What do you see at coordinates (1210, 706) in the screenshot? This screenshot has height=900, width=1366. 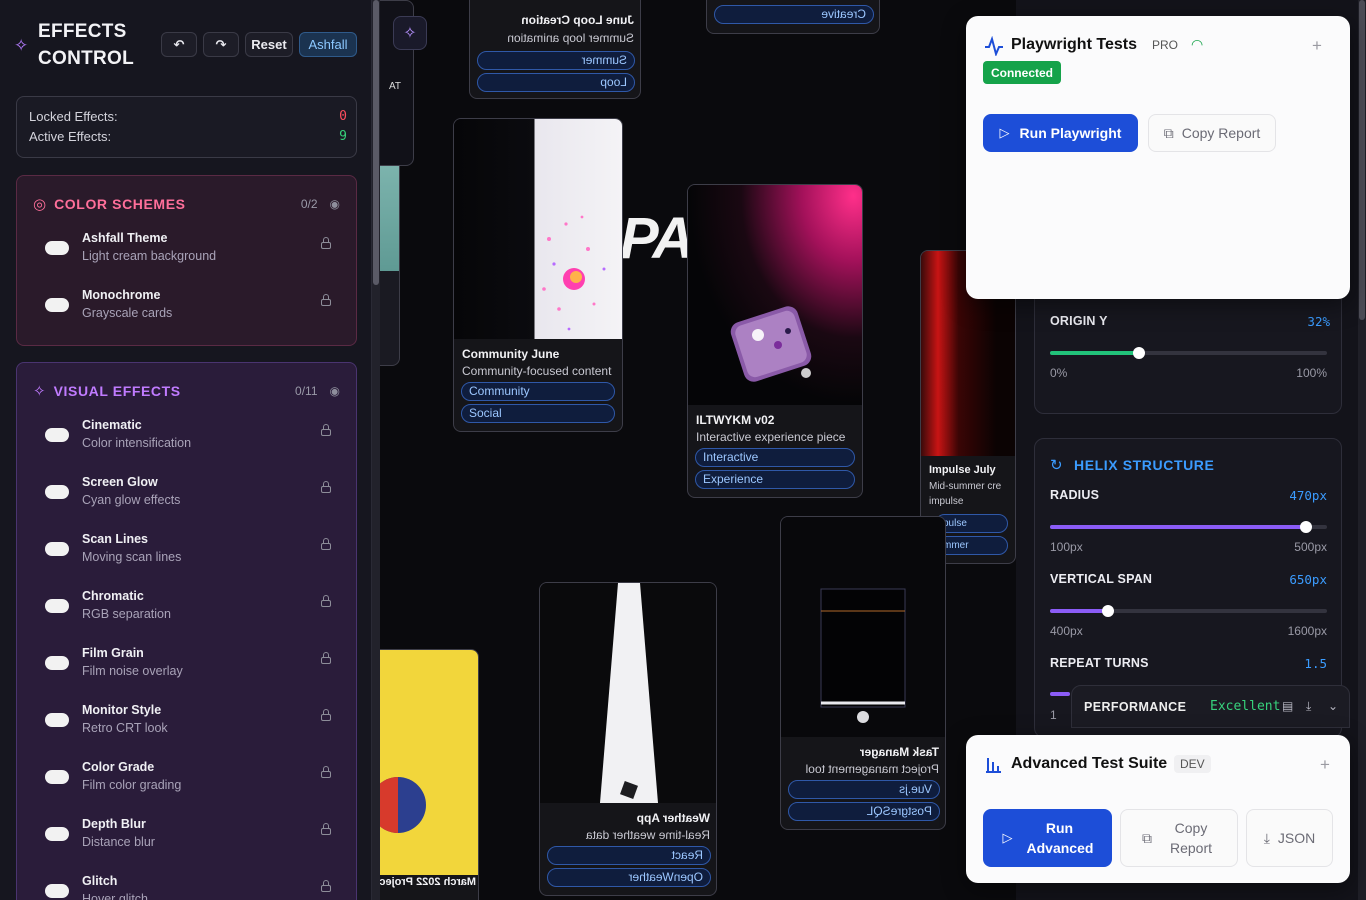 I see `performance-bar: PERFORMANCE Excellent ▤ ⤓ ⌄` at bounding box center [1210, 706].